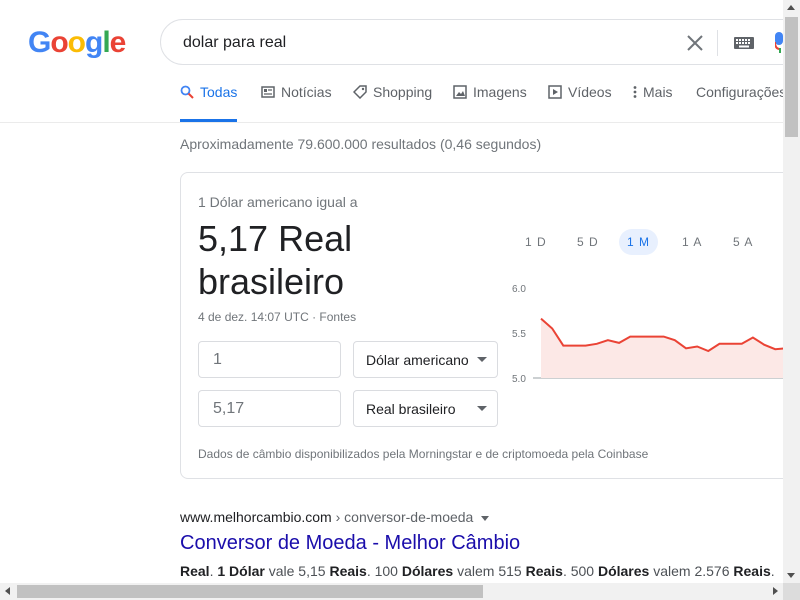 This screenshot has width=800, height=600. What do you see at coordinates (555, 92) in the screenshot?
I see `video-icon` at bounding box center [555, 92].